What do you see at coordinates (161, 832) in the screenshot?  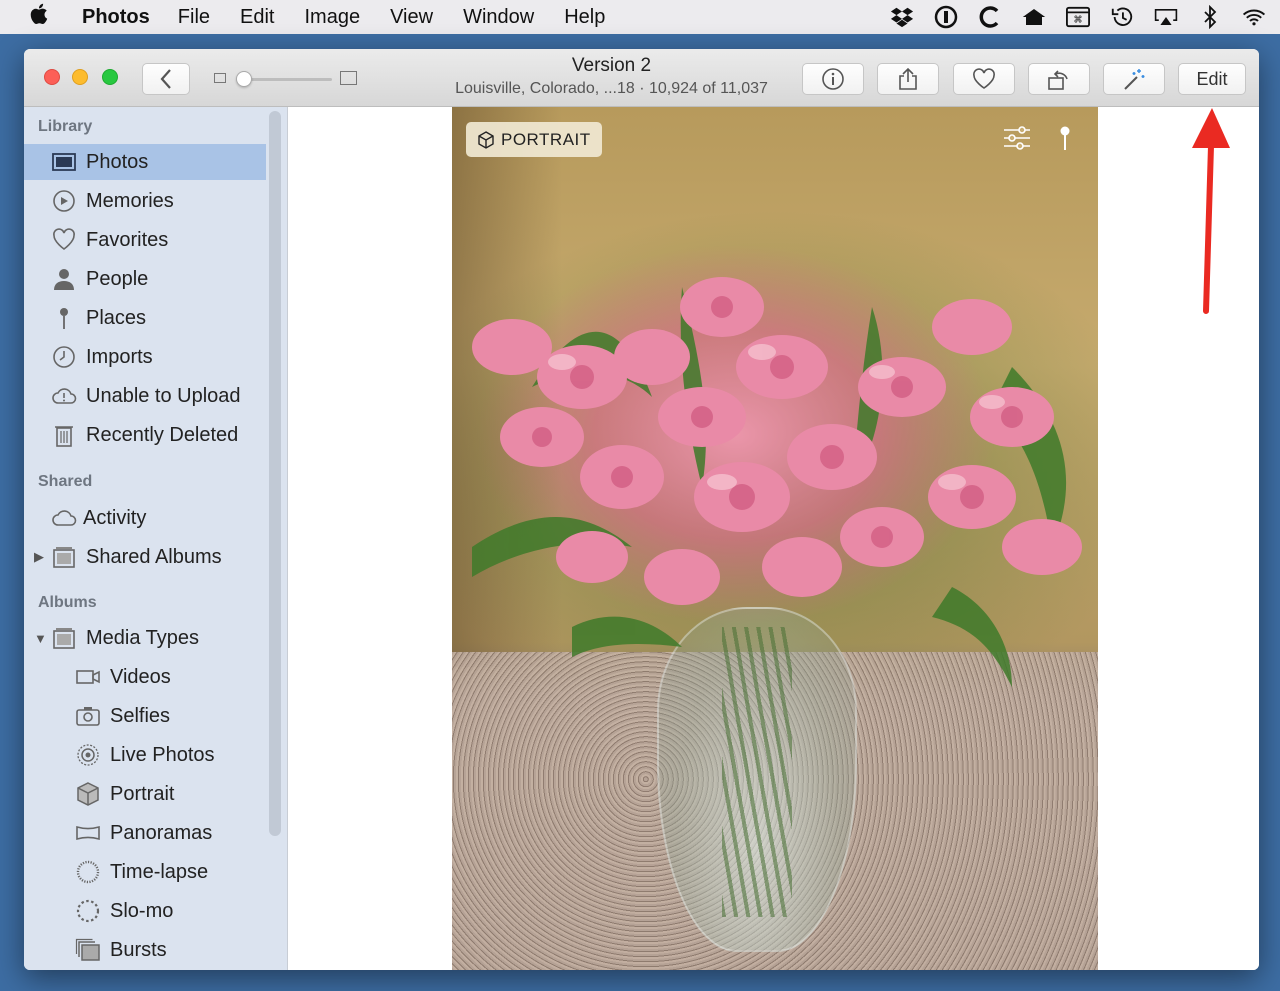 I see `sidebar-item-label: Panoramas` at bounding box center [161, 832].